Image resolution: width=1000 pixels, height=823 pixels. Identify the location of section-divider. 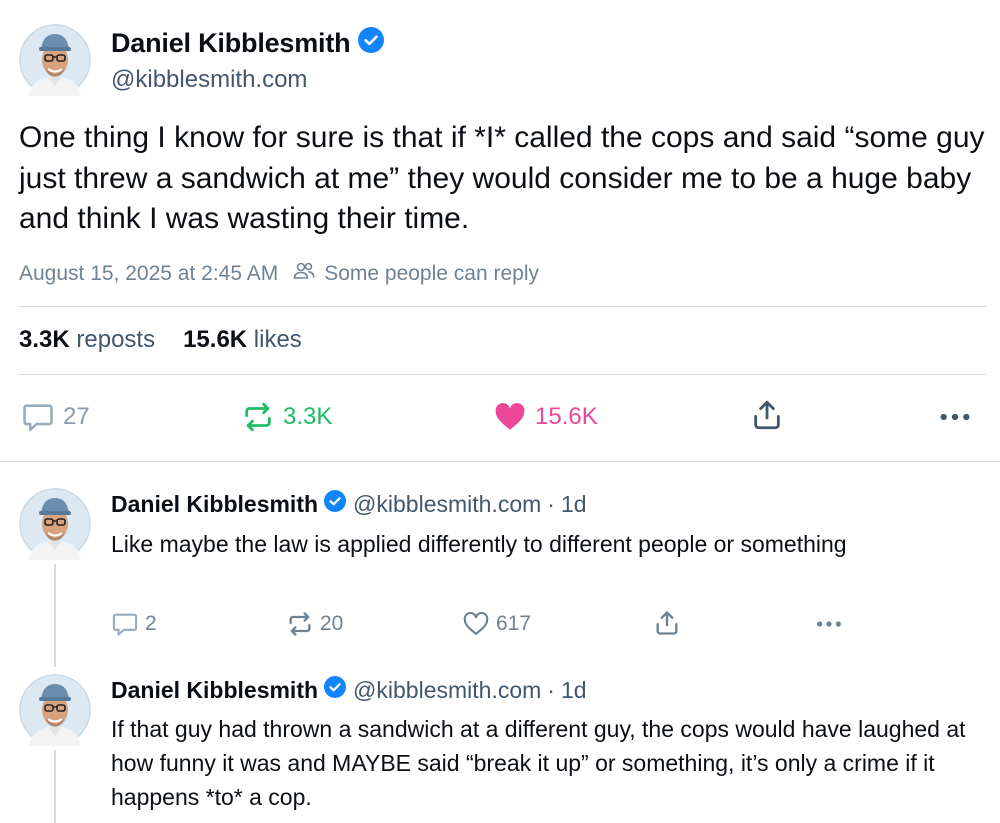
(500, 461).